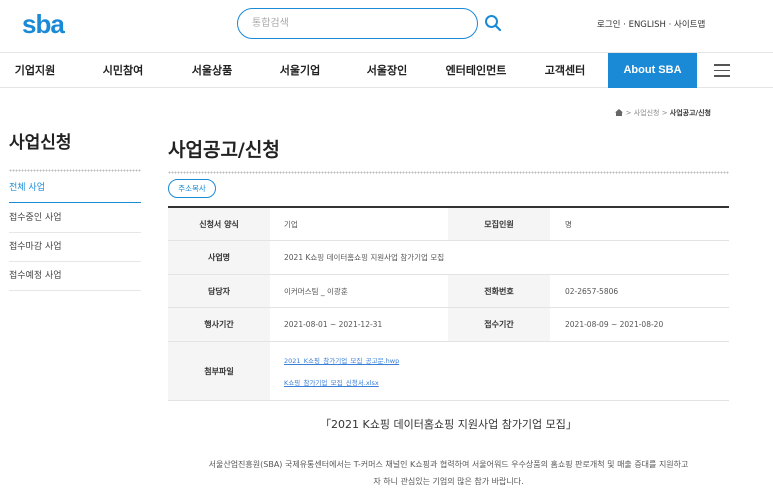  I want to click on table-value: 명, so click(568, 224).